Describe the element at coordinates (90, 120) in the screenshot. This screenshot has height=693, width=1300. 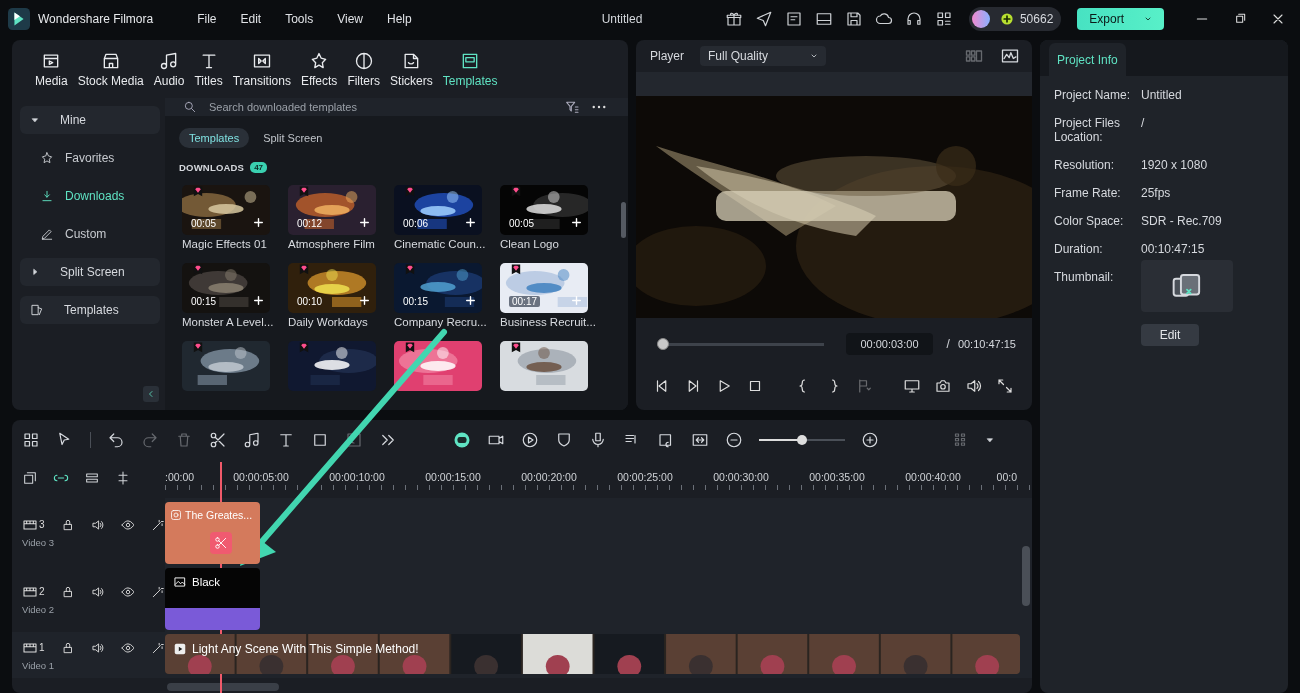
I see `sidebar-group: Mine` at that location.